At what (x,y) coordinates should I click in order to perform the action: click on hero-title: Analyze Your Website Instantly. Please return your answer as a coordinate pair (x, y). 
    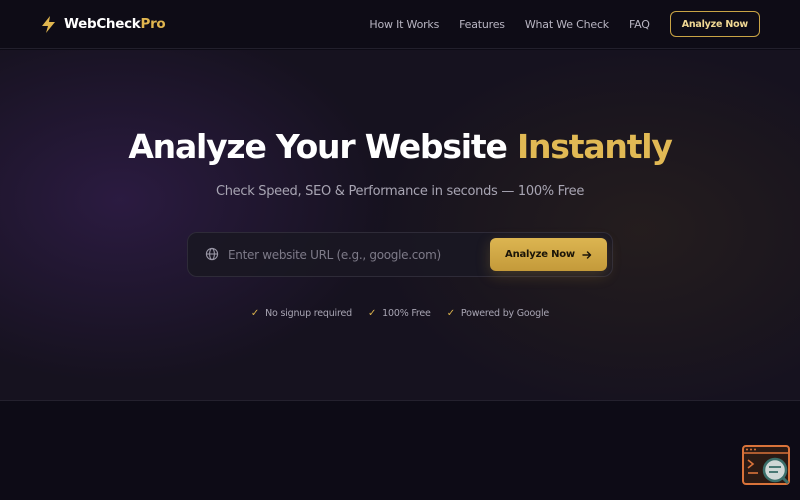
    Looking at the image, I should click on (400, 146).